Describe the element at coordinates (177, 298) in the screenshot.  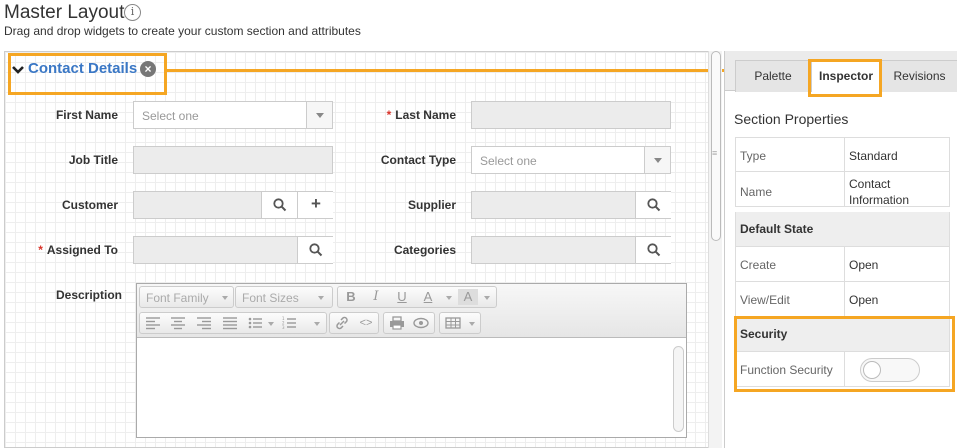
I see `font-family-label: Font Family` at that location.